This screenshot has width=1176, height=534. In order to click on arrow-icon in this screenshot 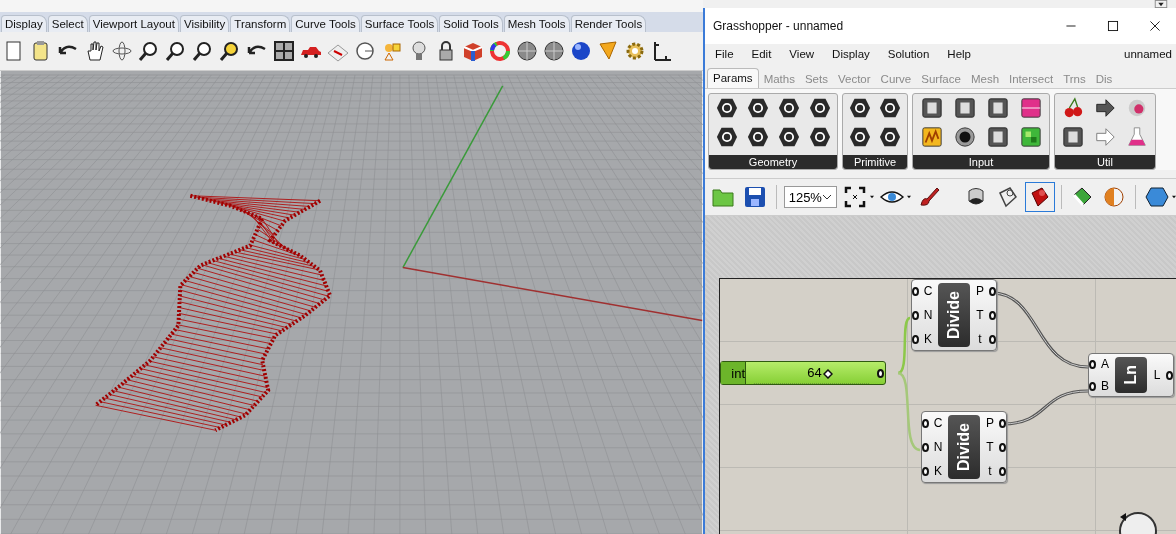, I will do `click(1105, 108)`.